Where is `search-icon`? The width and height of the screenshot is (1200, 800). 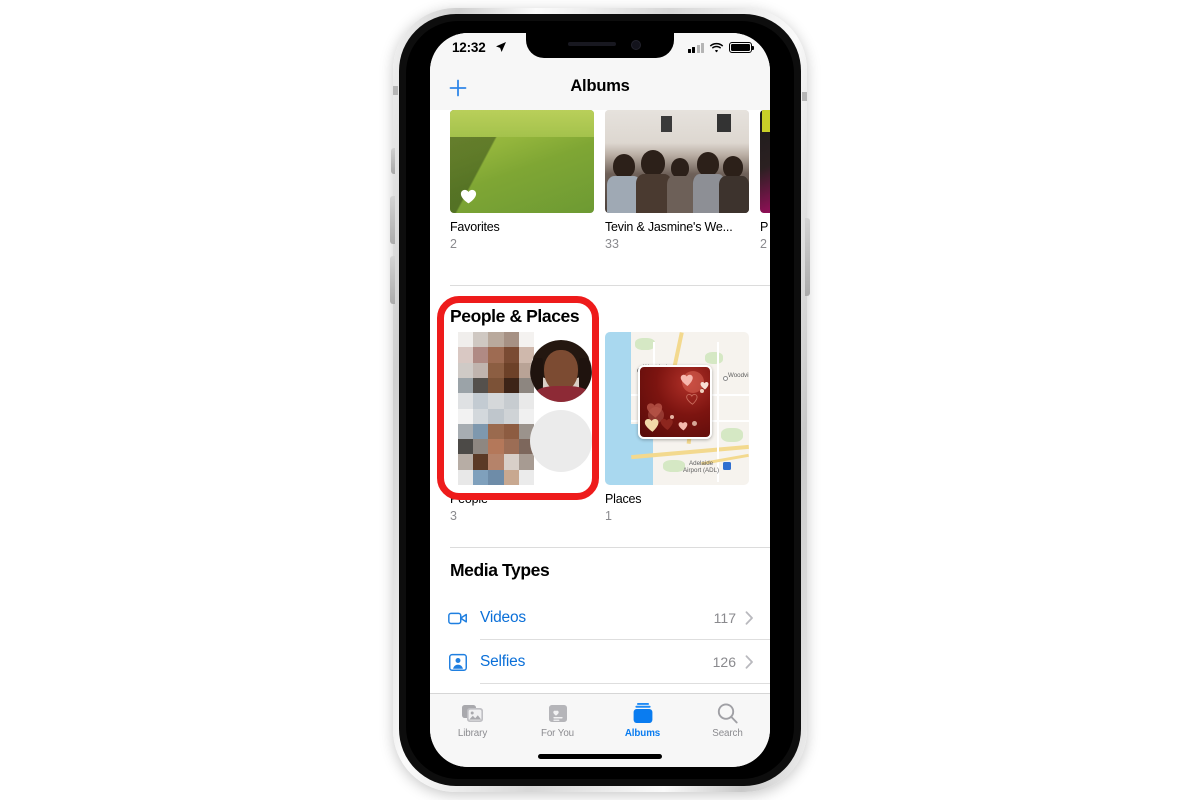
search-icon is located at coordinates (728, 713).